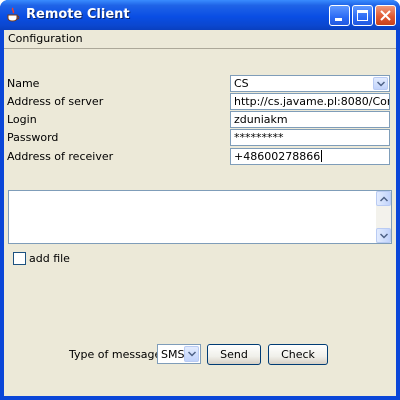  I want to click on name-label: Name, so click(23, 83).